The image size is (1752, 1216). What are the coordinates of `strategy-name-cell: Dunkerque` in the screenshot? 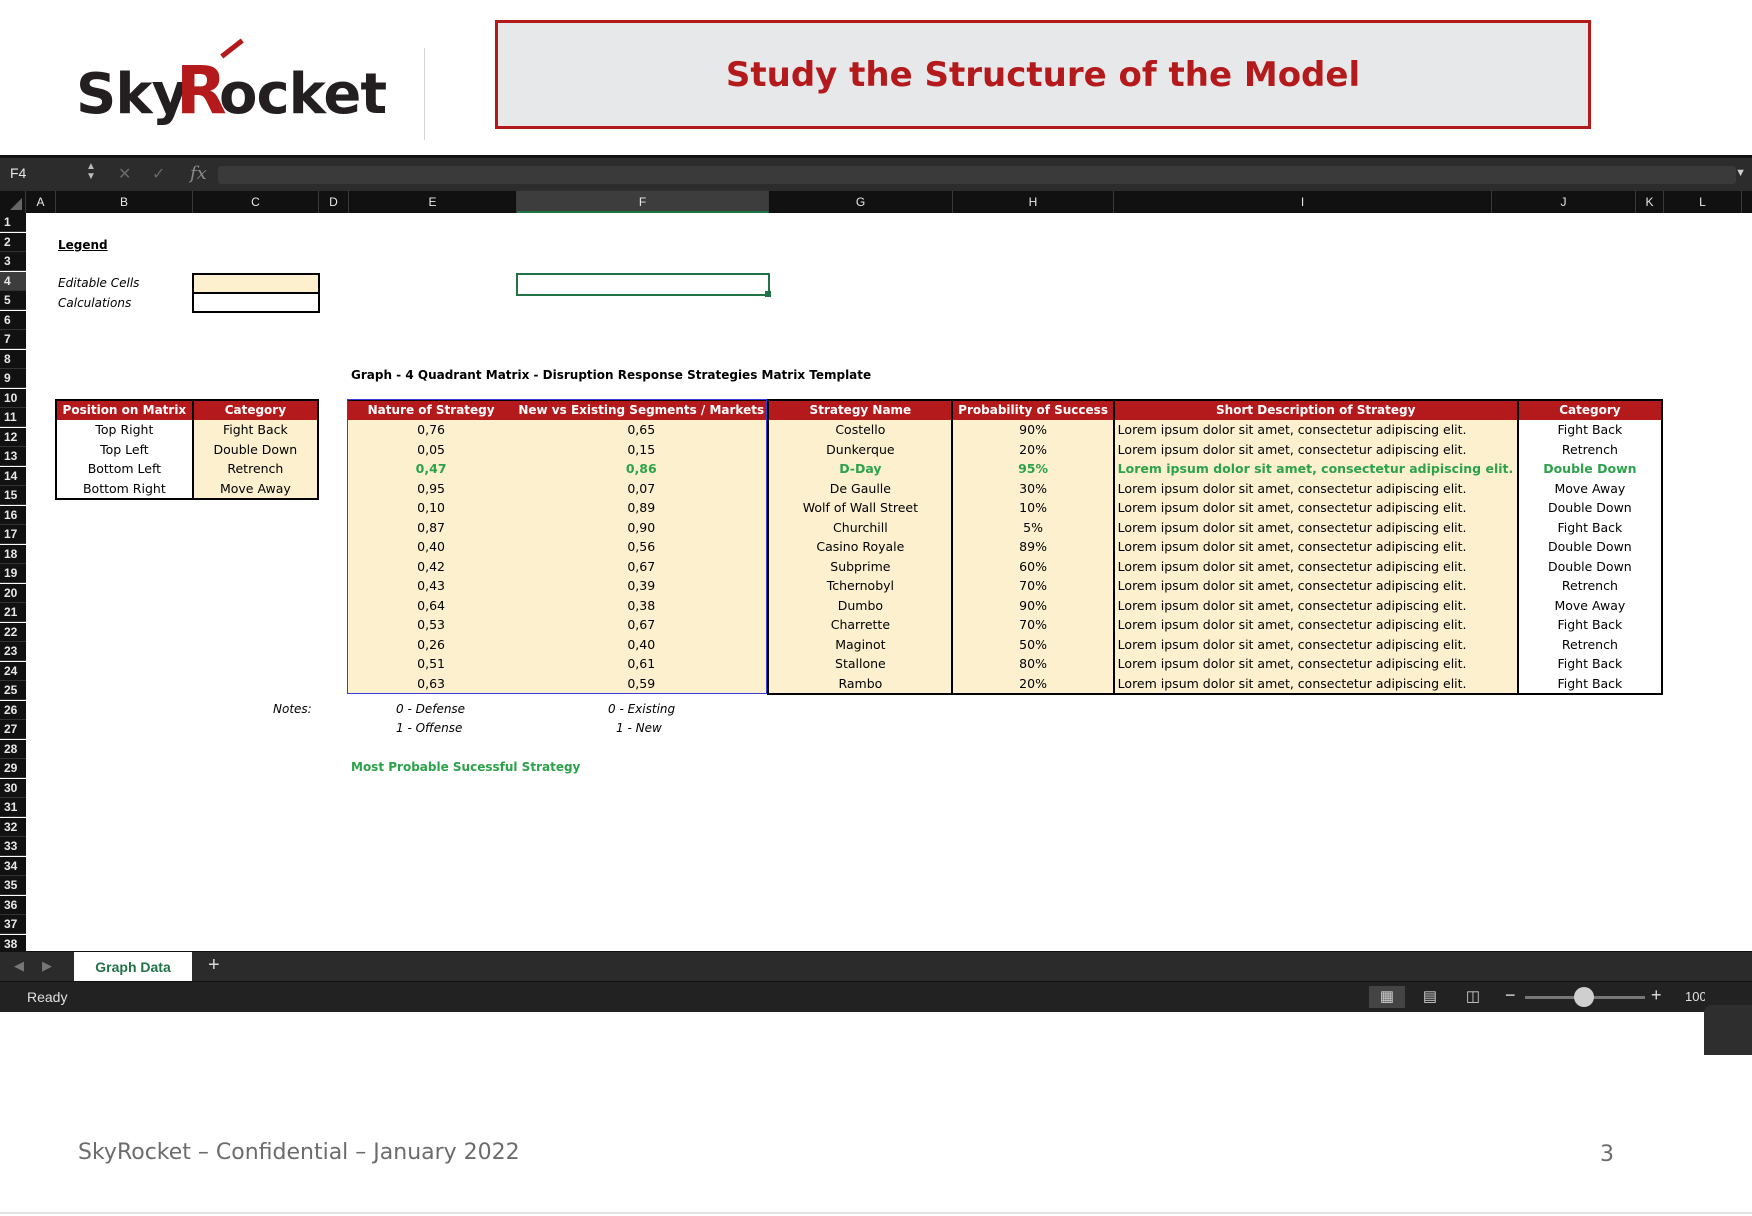 It's located at (860, 449).